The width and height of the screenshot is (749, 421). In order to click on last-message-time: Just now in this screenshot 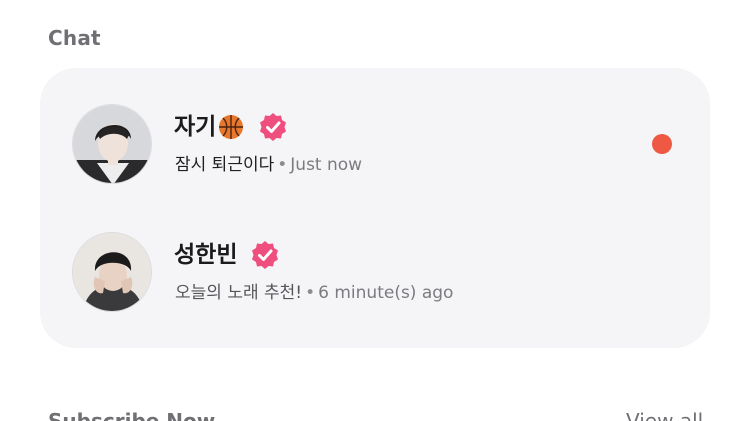, I will do `click(326, 165)`.